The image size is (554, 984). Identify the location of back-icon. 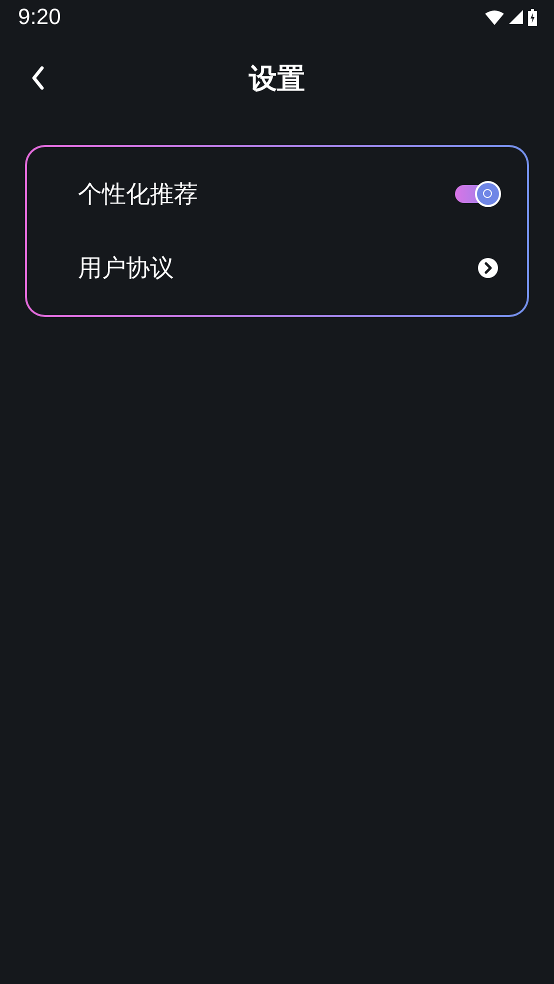
(38, 78).